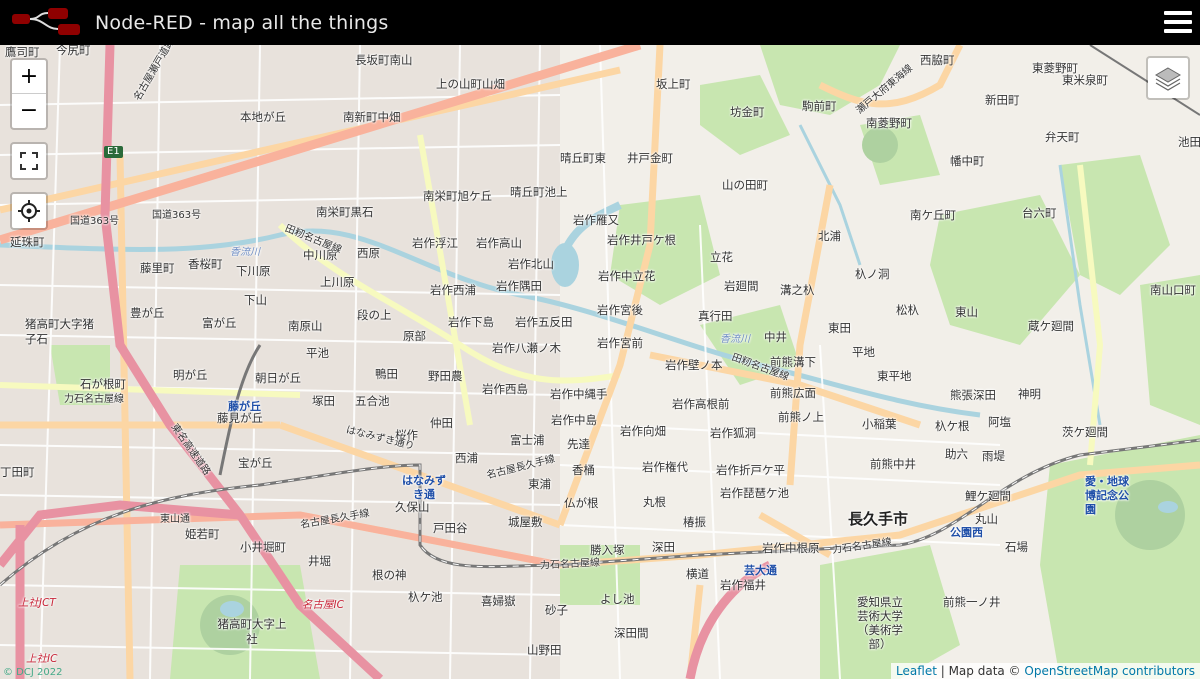  What do you see at coordinates (733, 433) in the screenshot?
I see `map-label: 岩作狐洞` at bounding box center [733, 433].